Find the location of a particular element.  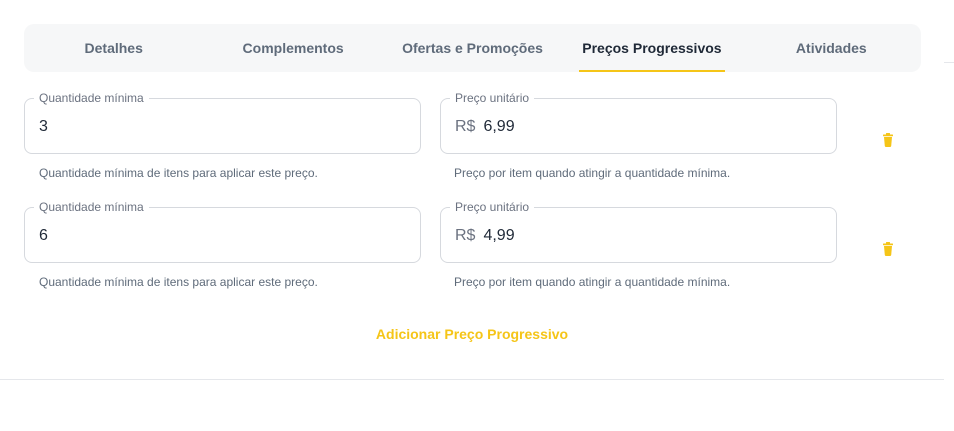

tab-label: Preços Progressivos is located at coordinates (652, 48).